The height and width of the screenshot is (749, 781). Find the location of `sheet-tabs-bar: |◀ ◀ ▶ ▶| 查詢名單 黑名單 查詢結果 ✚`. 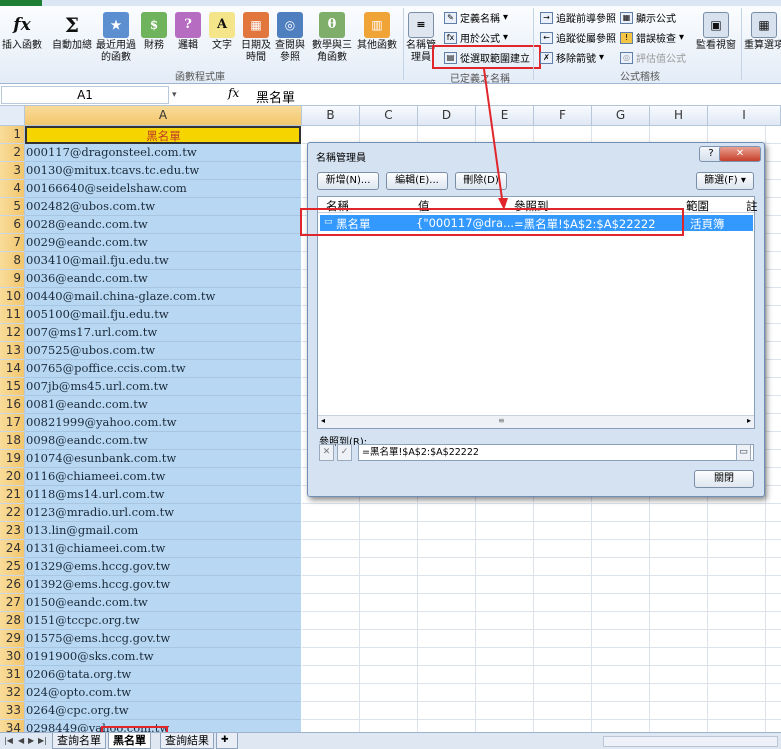

sheet-tabs-bar: |◀ ◀ ▶ ▶| 查詢名單 黑名單 查詢結果 ✚ is located at coordinates (390, 740).